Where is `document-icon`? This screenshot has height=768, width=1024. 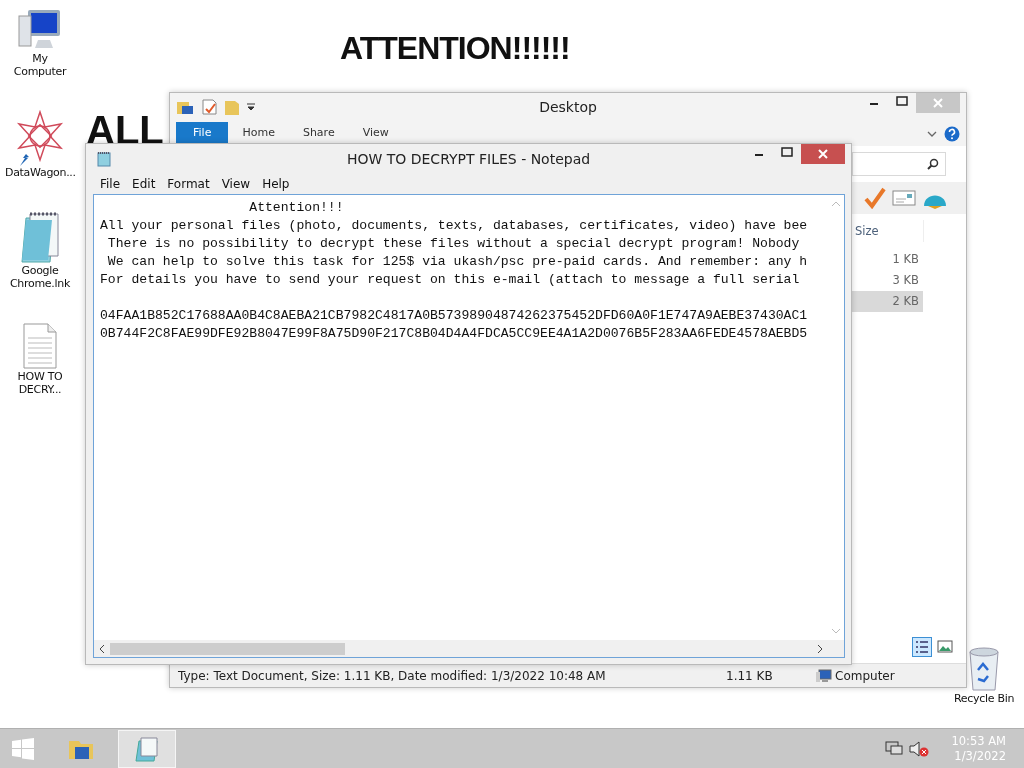 document-icon is located at coordinates (40, 346).